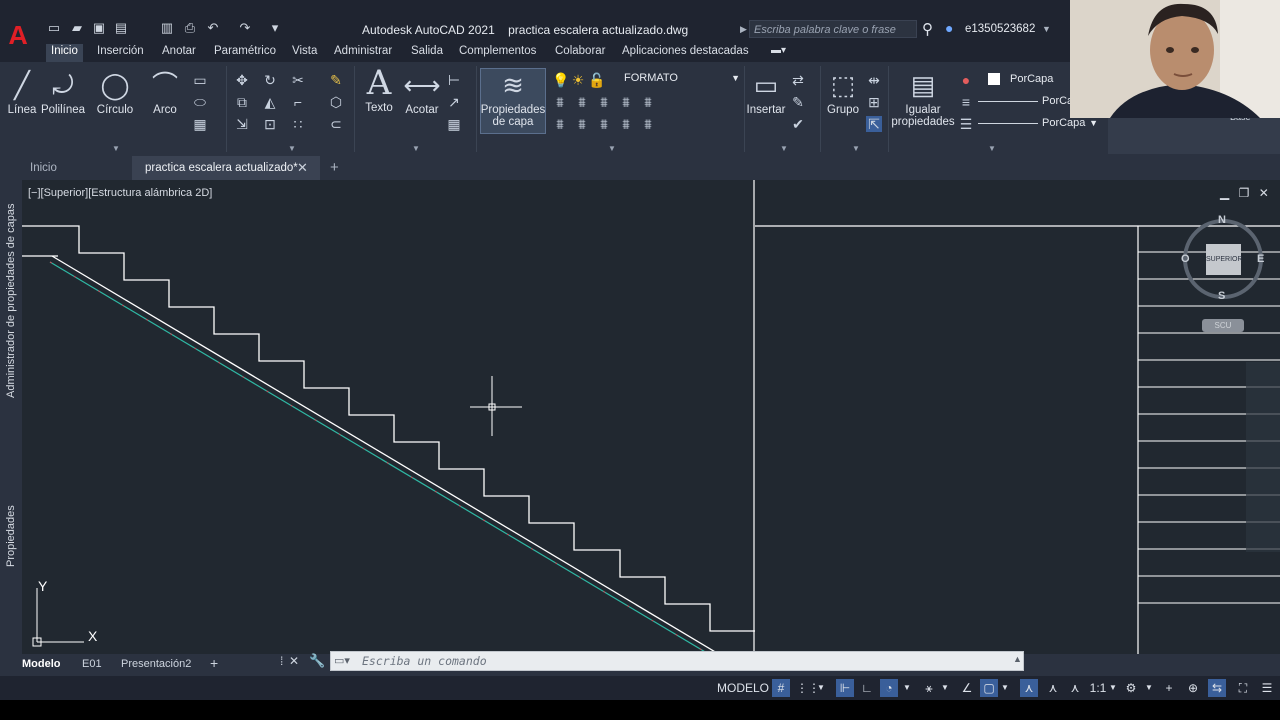 The image size is (1280, 720). I want to click on block-edit-icon: ✎, so click(798, 102).